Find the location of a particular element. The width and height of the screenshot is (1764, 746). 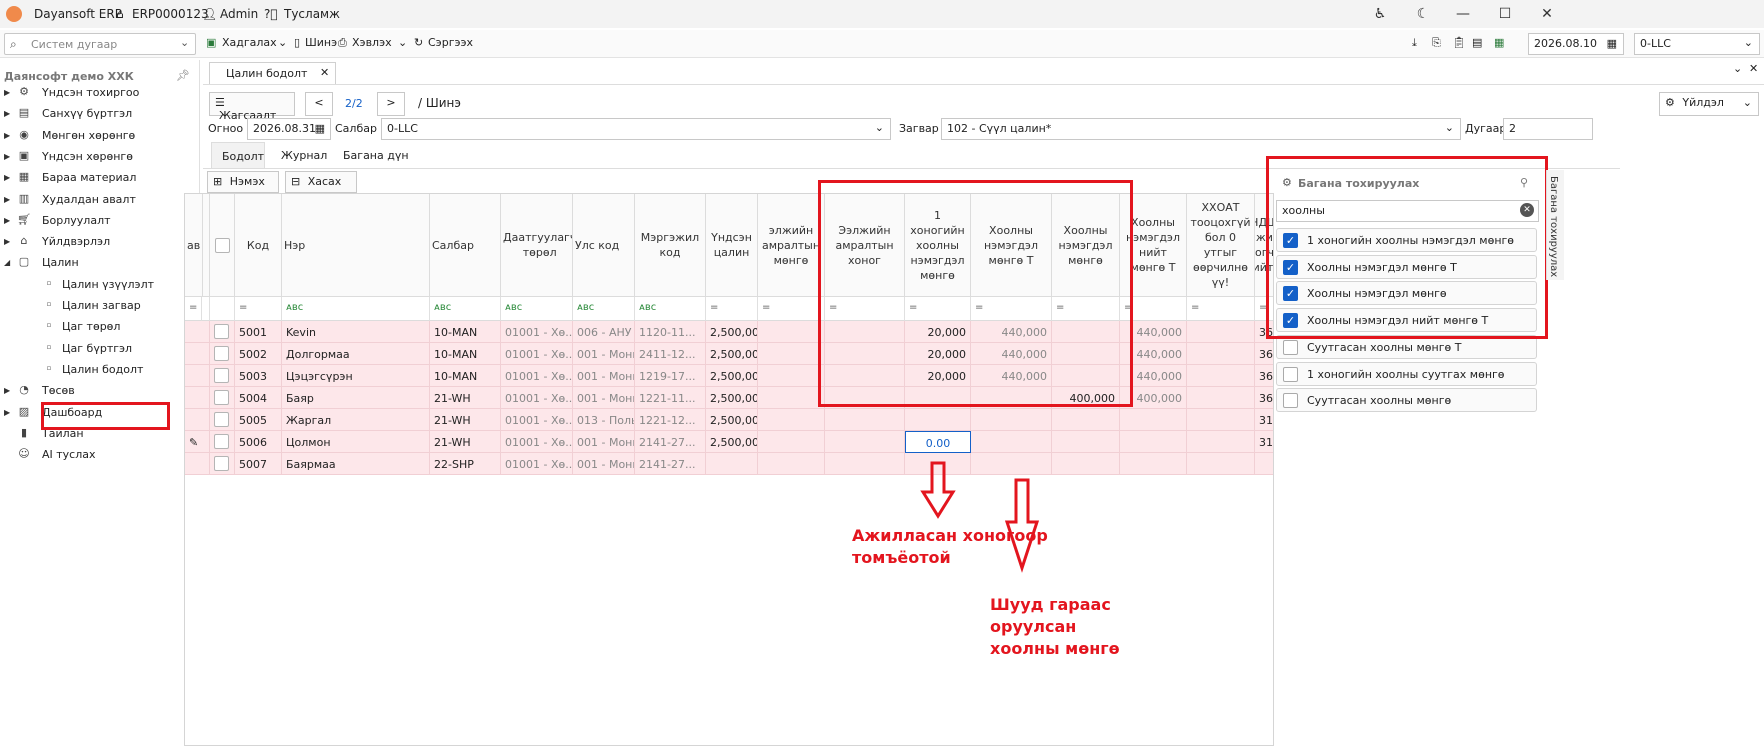

table-cell: Жаргал is located at coordinates (356, 420).